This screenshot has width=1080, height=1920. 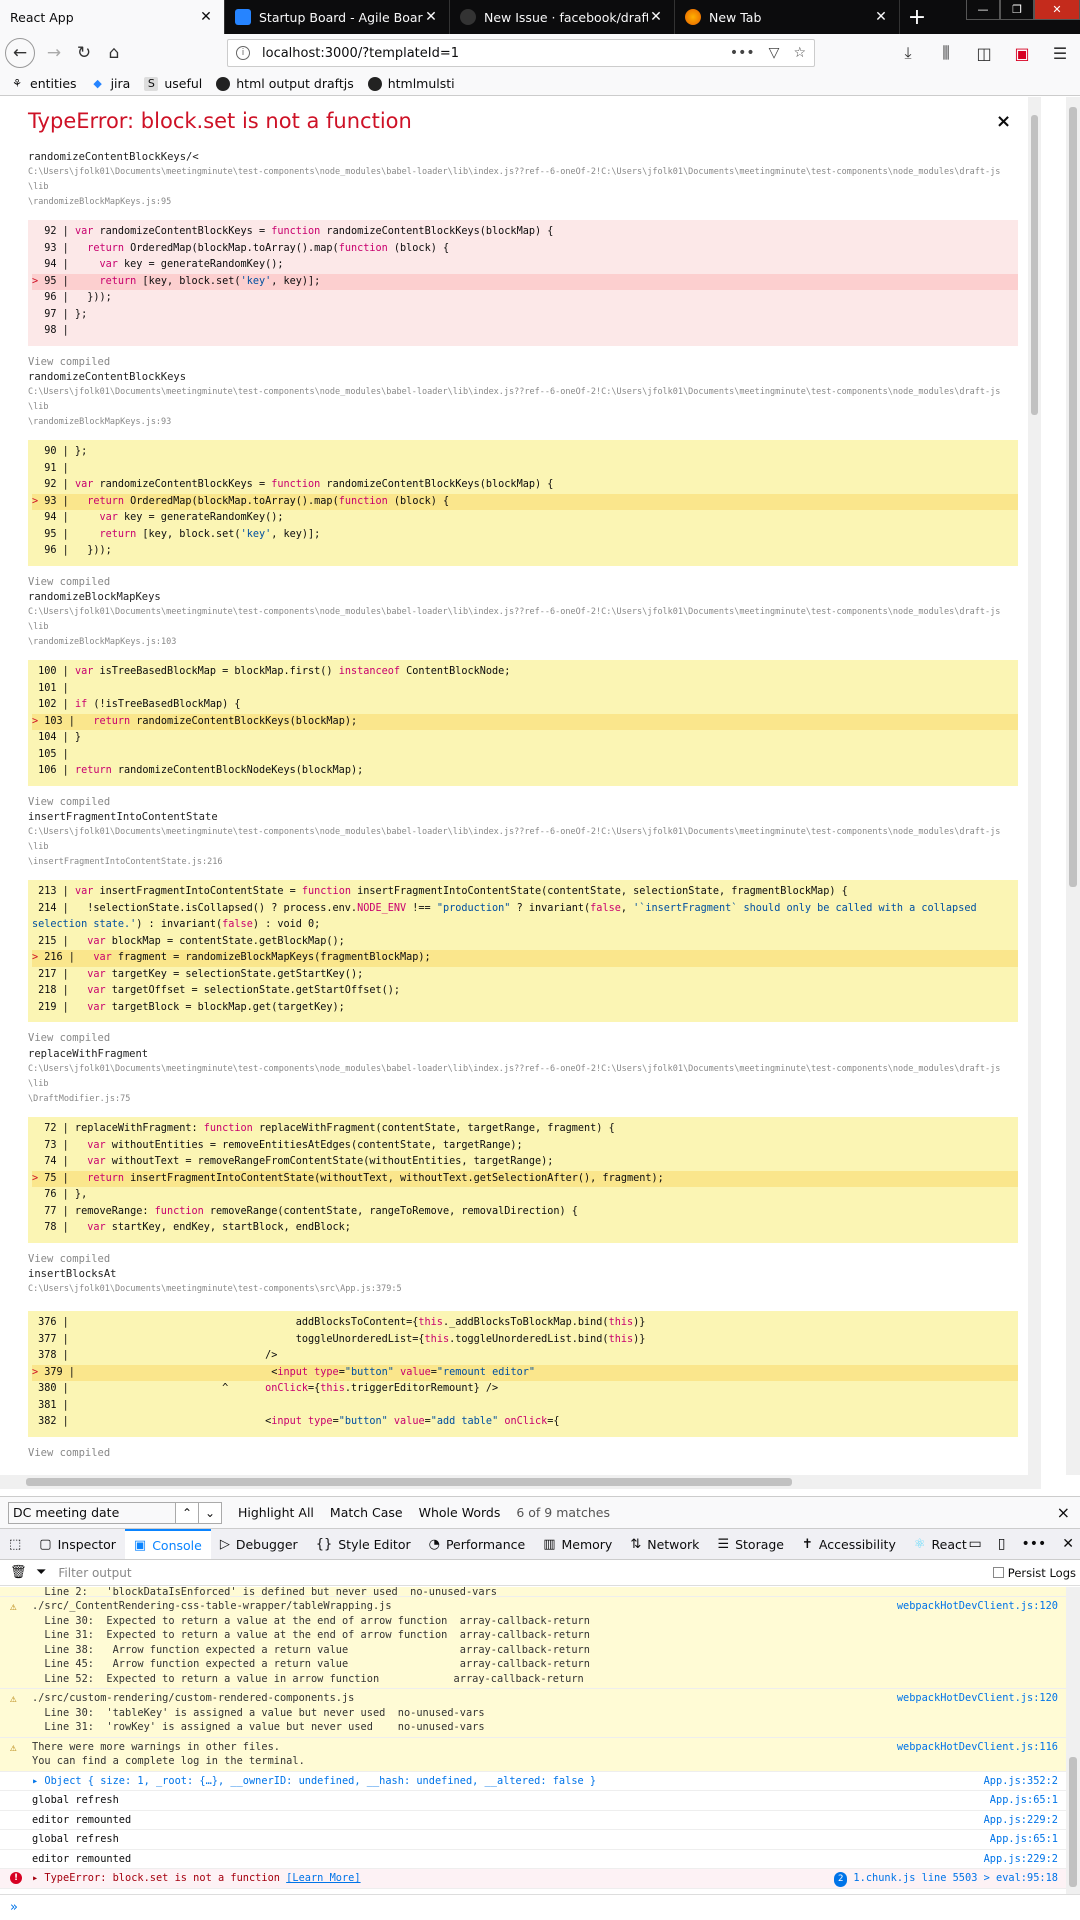 I want to click on tab-storage: ☰ Storage, so click(x=750, y=1544).